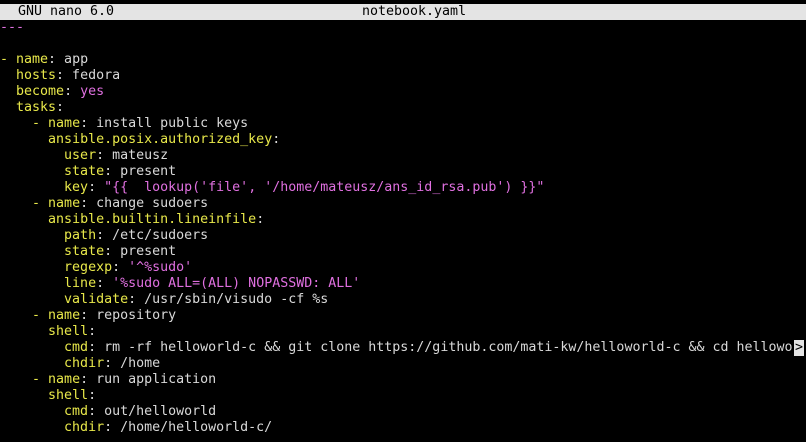 The width and height of the screenshot is (806, 442). What do you see at coordinates (132, 155) in the screenshot?
I see `syntax-token-value: : mateusz` at bounding box center [132, 155].